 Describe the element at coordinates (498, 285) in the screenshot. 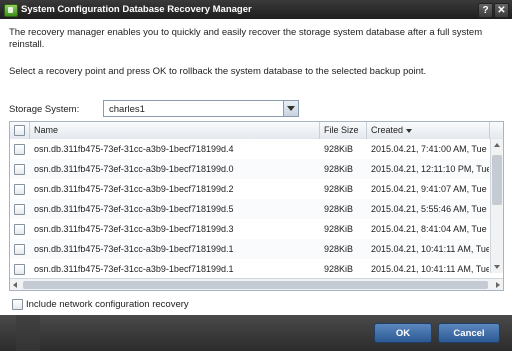

I see `scroll-right-icon` at that location.